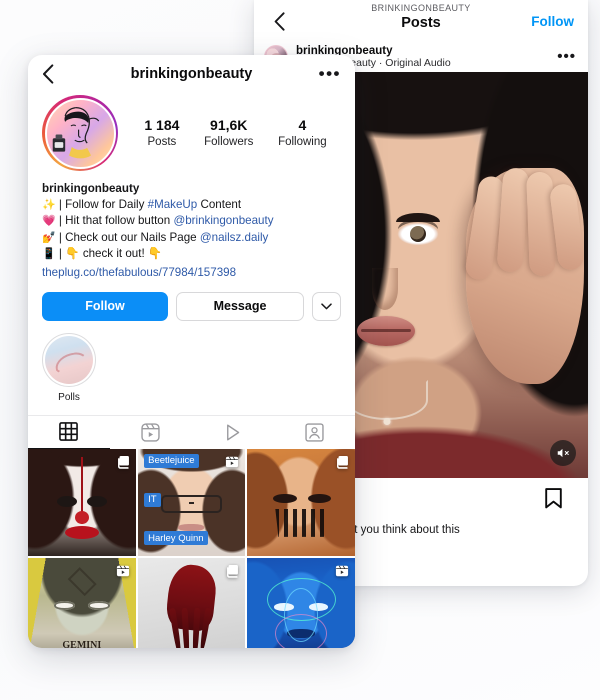  I want to click on subject-right-eye, so click(418, 229).